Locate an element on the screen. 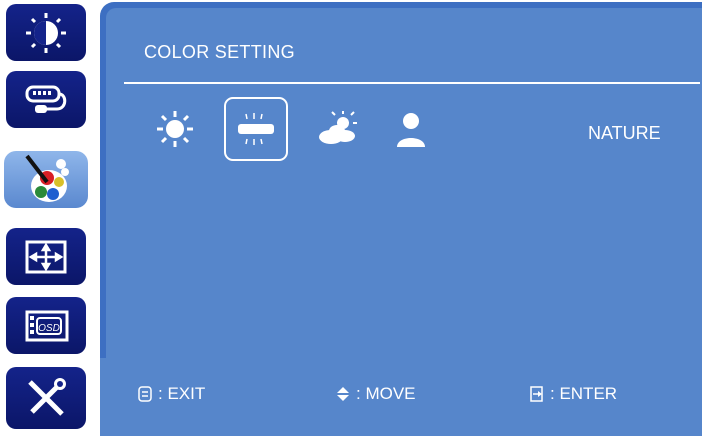  sun-icon is located at coordinates (175, 129).